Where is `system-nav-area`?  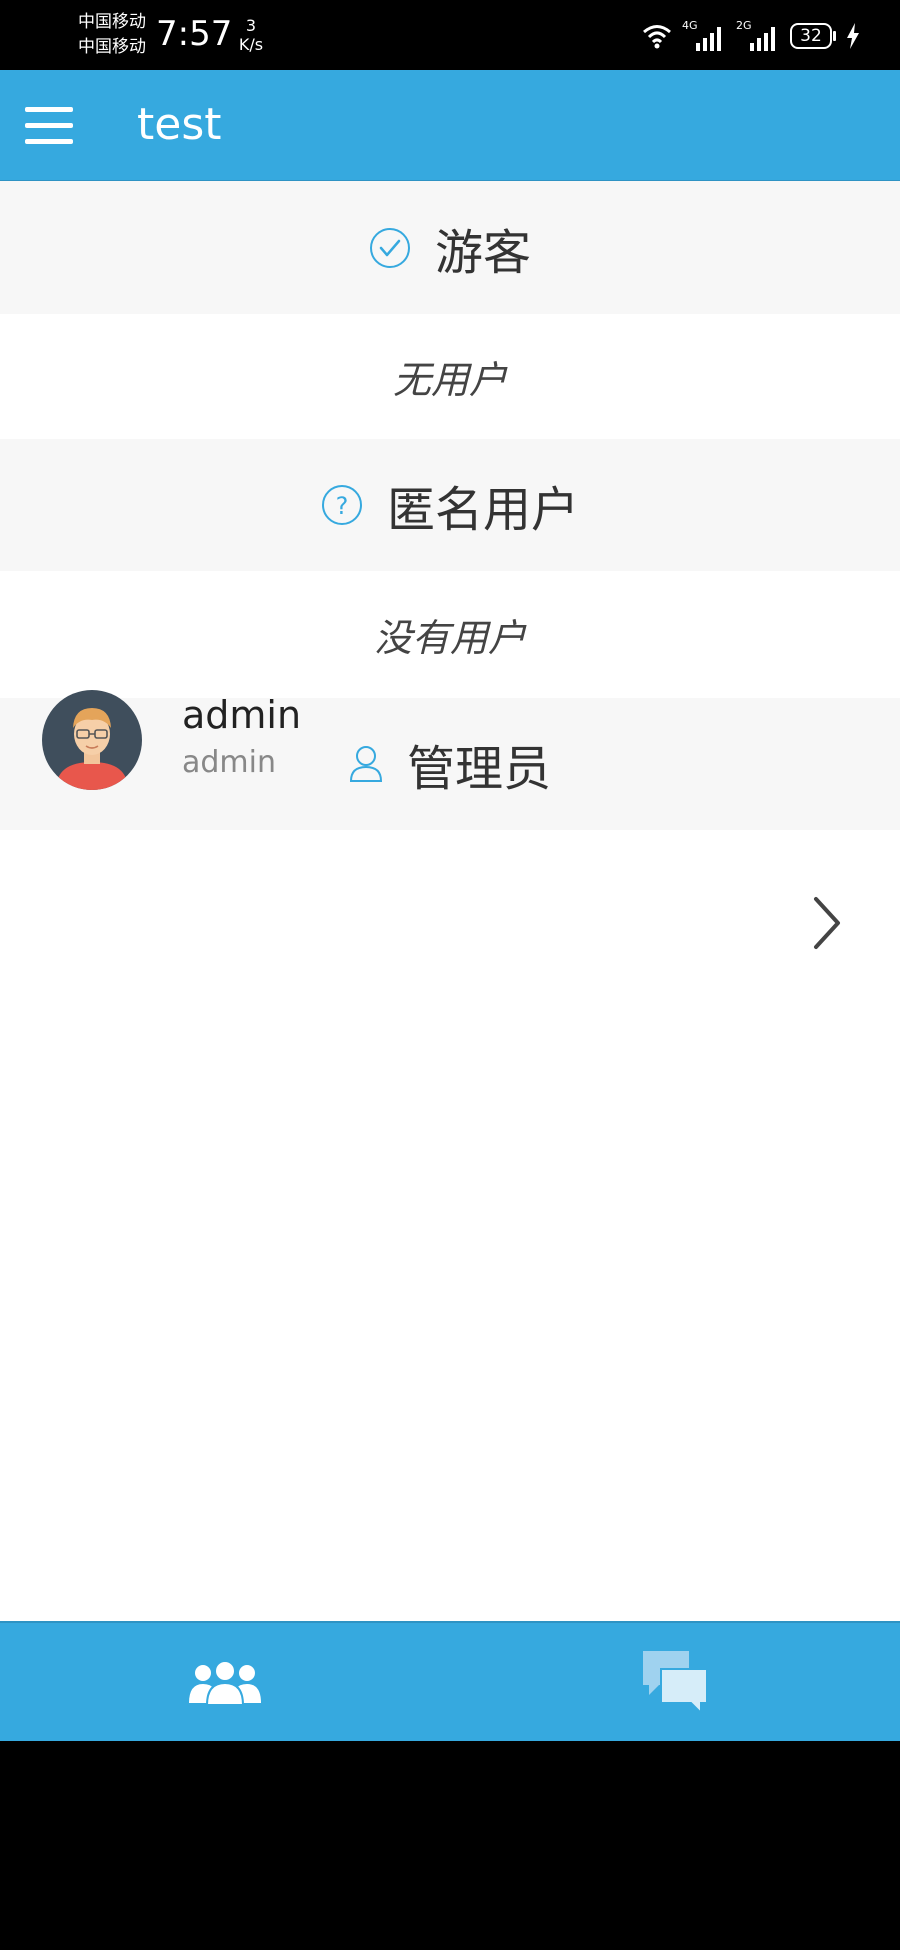 system-nav-area is located at coordinates (450, 1845).